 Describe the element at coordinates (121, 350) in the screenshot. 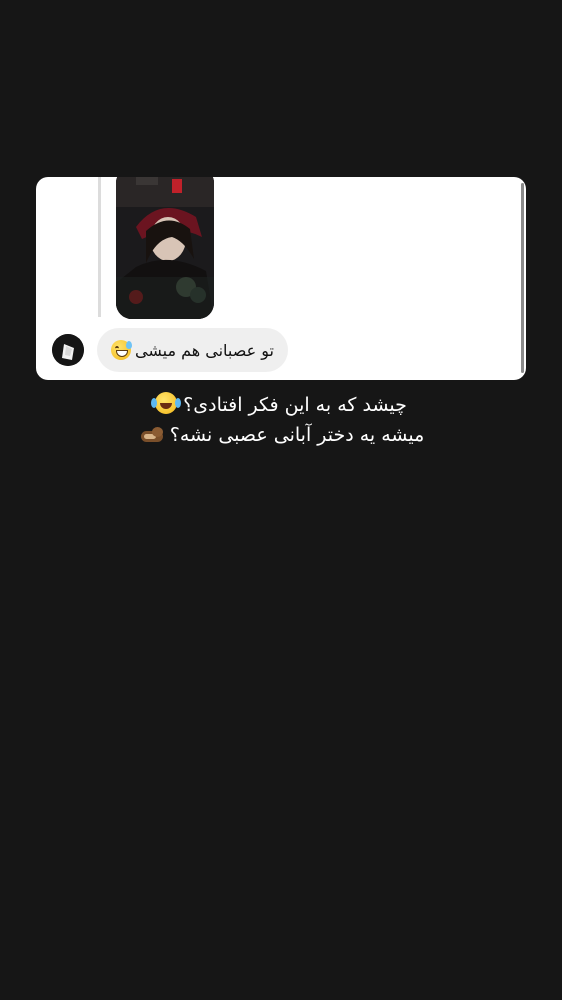

I see `grinning-face-with-sweat-icon` at that location.